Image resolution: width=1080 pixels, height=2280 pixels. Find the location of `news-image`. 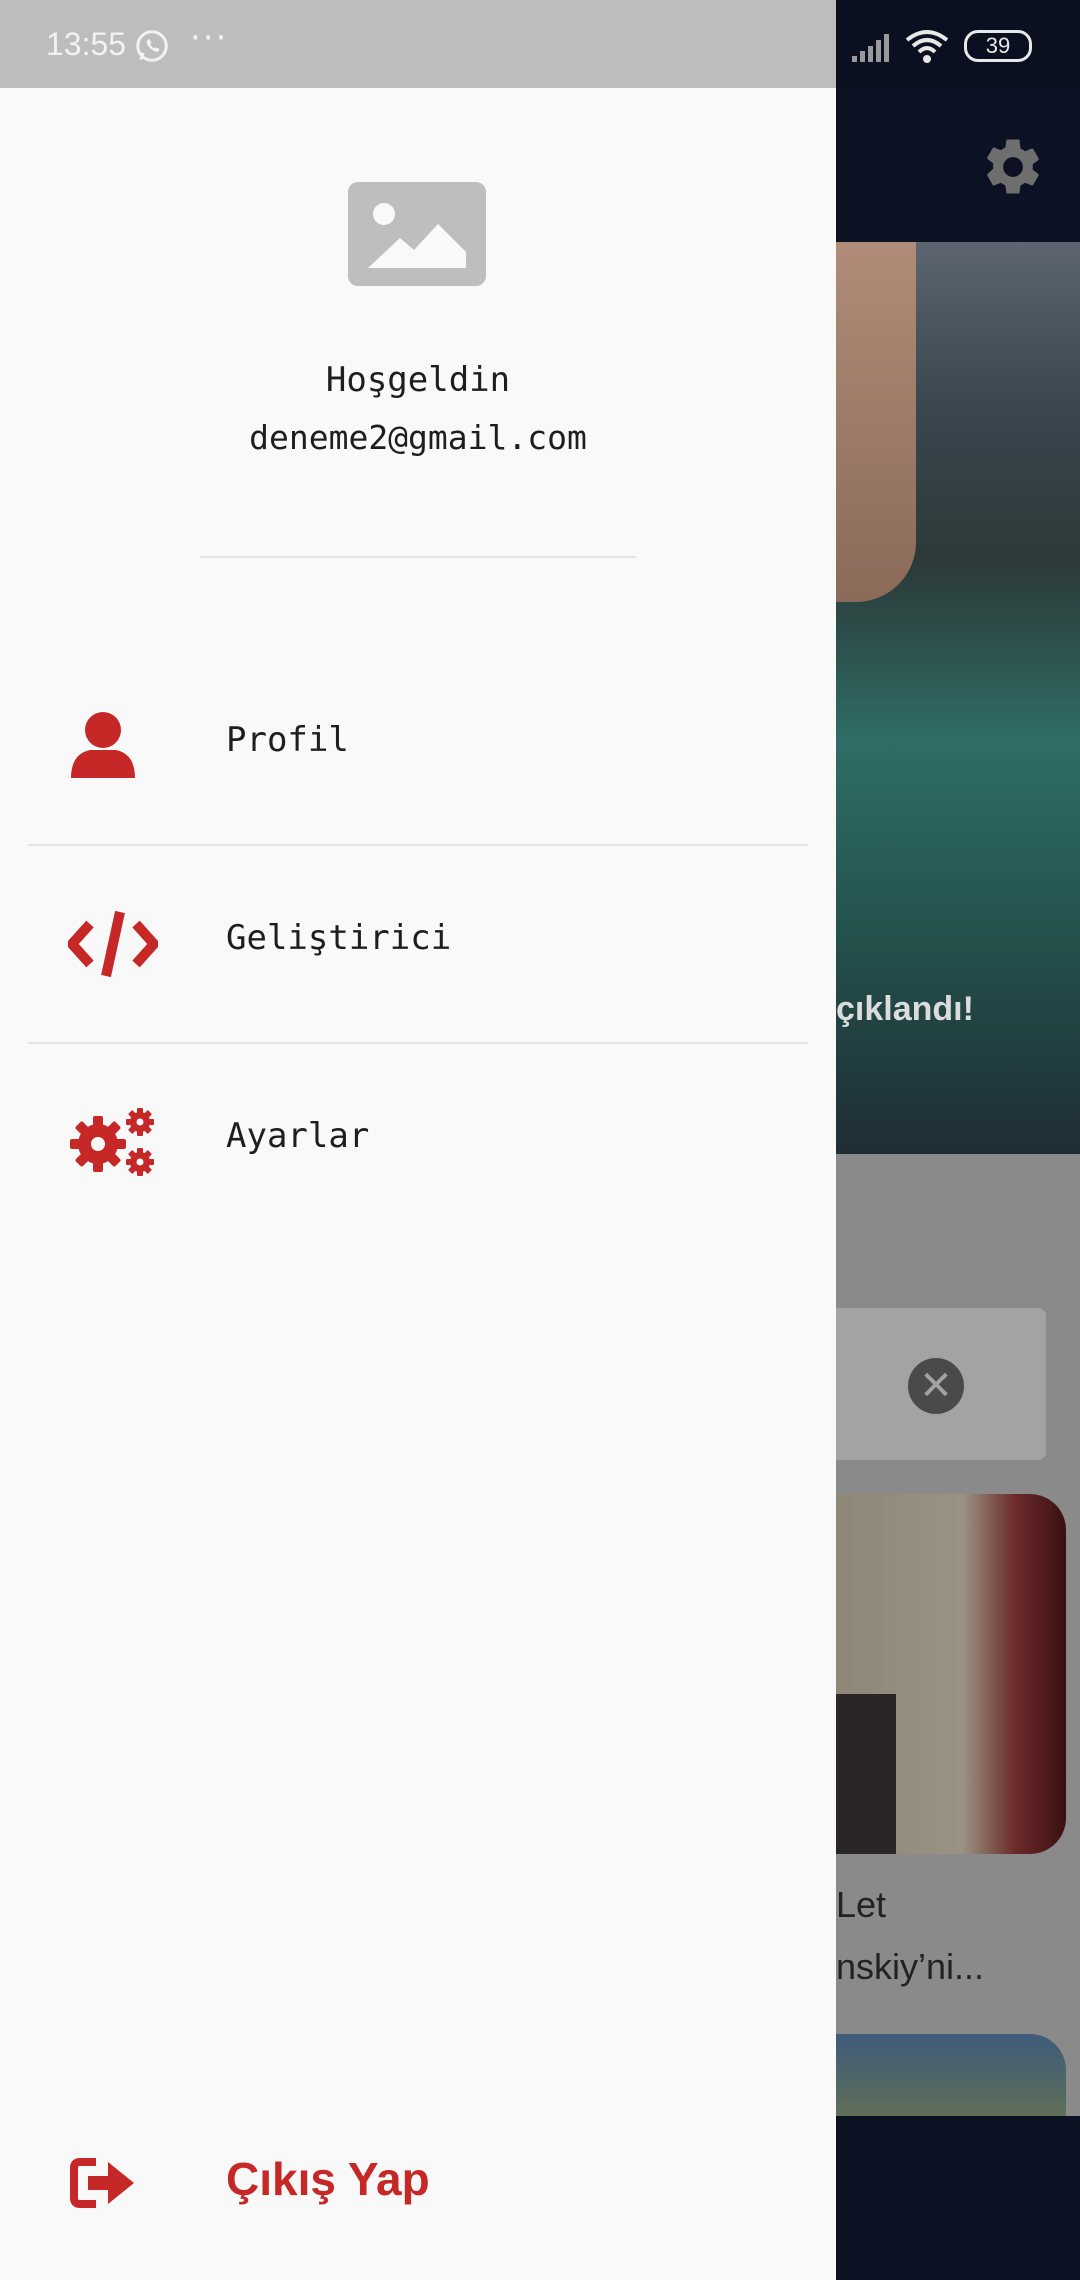

news-image is located at coordinates (951, 1674).